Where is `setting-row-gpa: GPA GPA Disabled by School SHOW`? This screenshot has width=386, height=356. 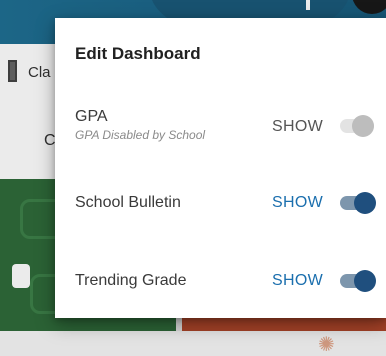 setting-row-gpa: GPA GPA Disabled by School SHOW is located at coordinates (220, 128).